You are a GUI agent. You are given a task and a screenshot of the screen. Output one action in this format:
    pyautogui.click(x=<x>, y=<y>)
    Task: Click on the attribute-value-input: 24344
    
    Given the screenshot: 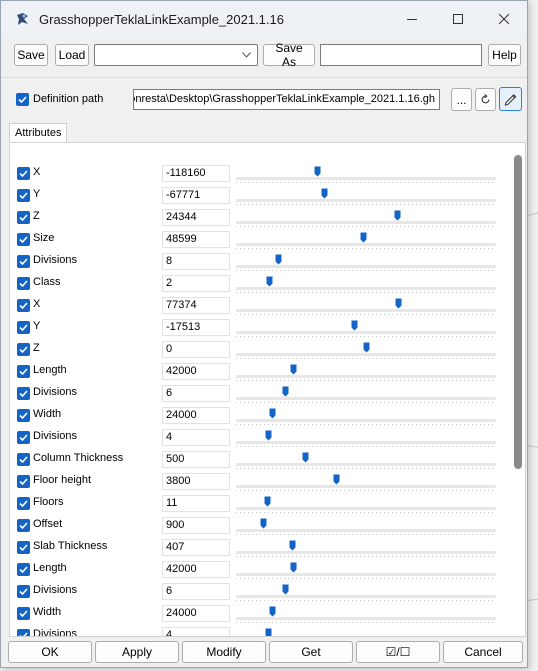 What is the action you would take?
    pyautogui.click(x=196, y=217)
    